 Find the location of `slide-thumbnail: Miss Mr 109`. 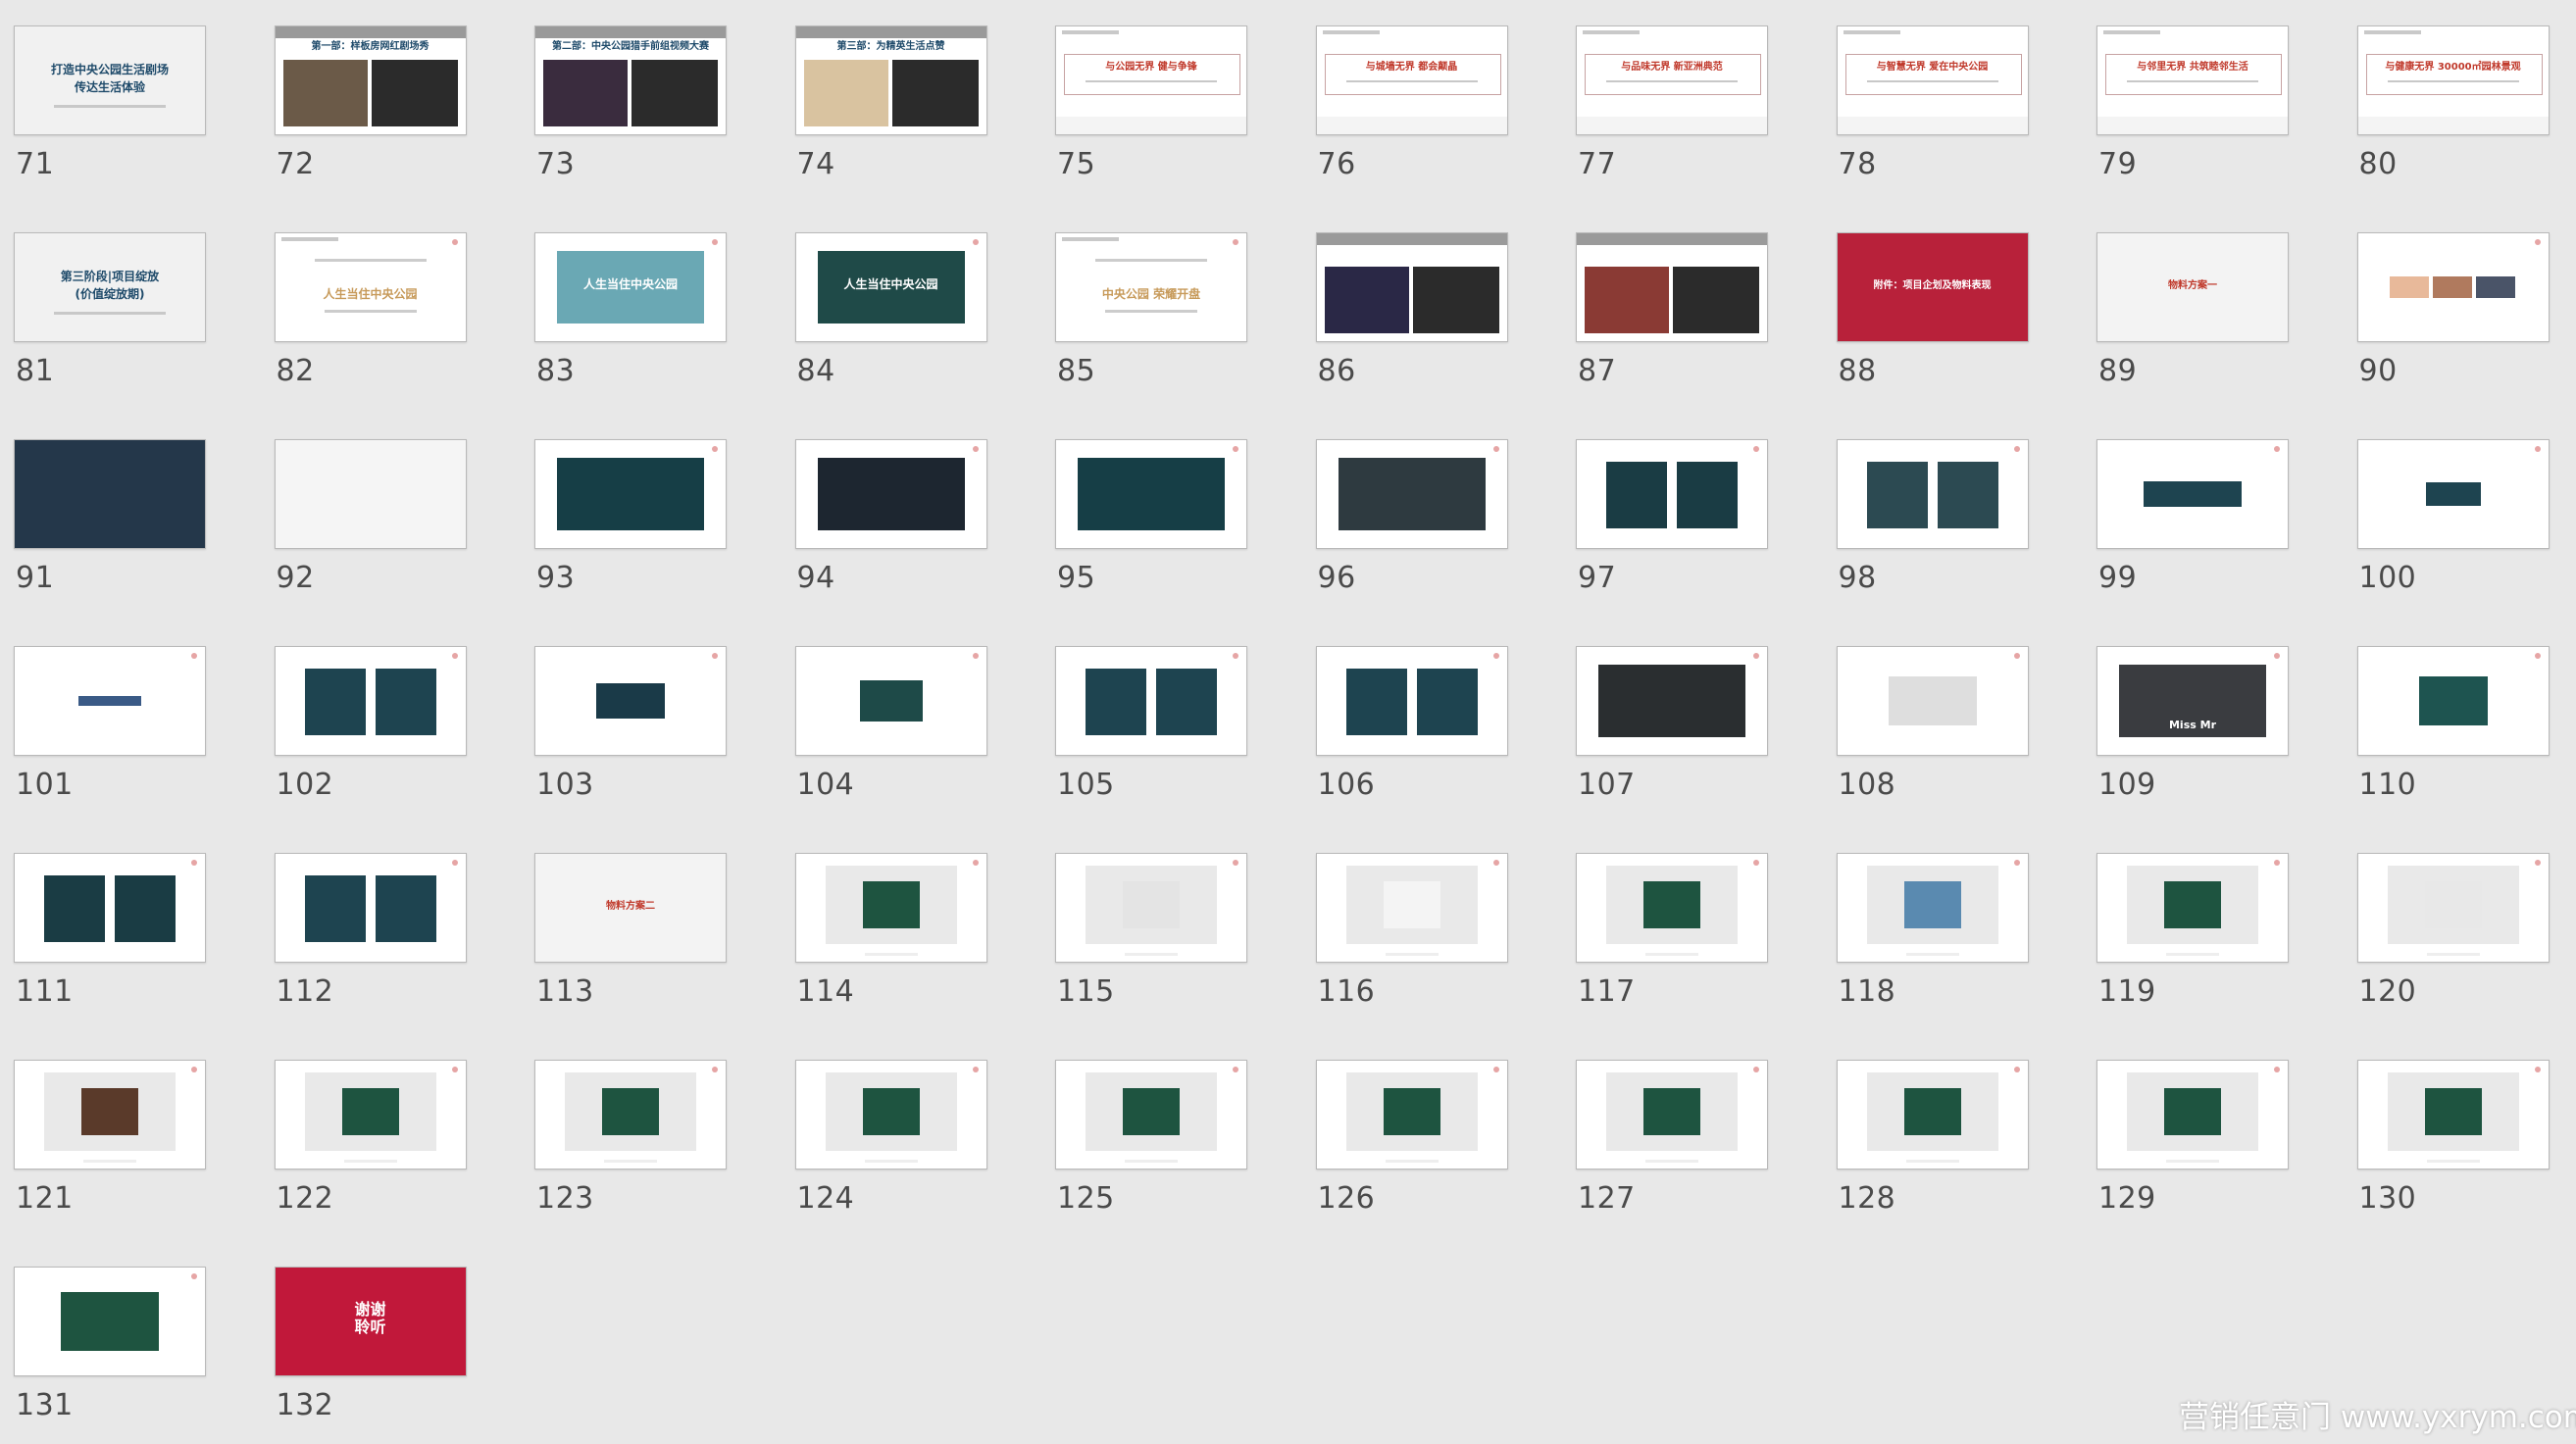

slide-thumbnail: Miss Mr 109 is located at coordinates (2192, 724).